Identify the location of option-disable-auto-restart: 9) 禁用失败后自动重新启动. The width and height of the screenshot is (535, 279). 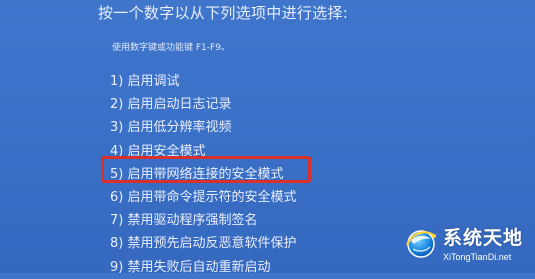
(203, 267).